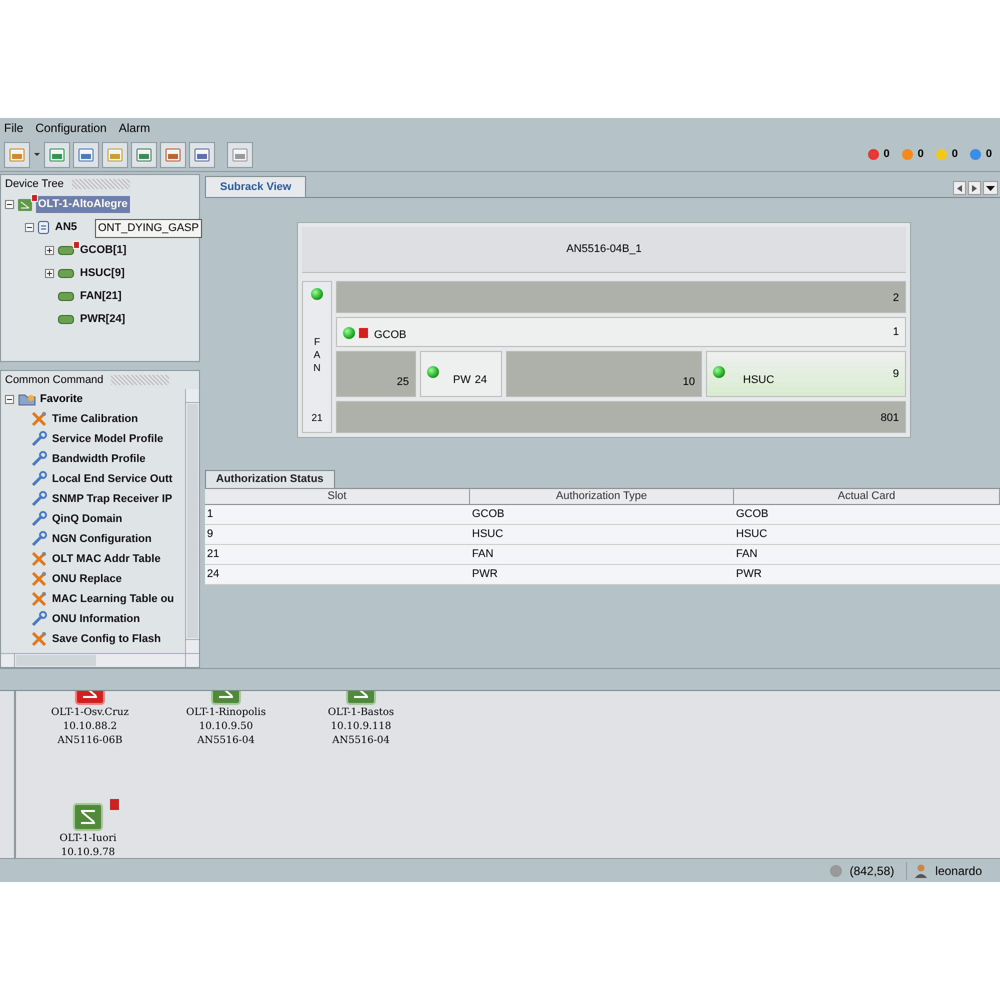 This screenshot has height=1000, width=1000. I want to click on scroll-left-button, so click(959, 188).